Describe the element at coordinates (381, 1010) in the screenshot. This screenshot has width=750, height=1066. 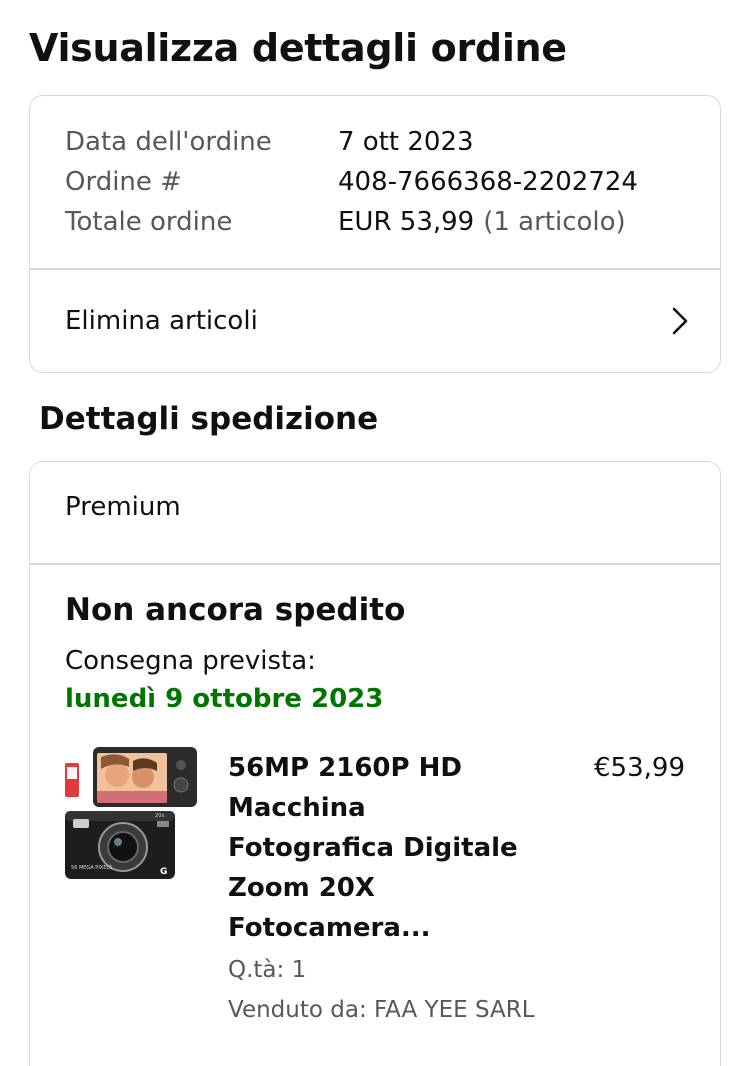
I see `product-seller: Venduto da: FAA YEE SARL` at that location.